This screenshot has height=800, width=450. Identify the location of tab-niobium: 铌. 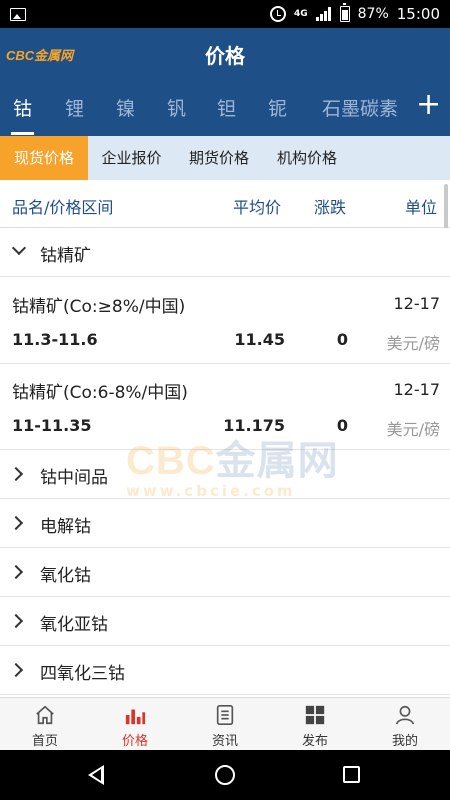
(277, 107).